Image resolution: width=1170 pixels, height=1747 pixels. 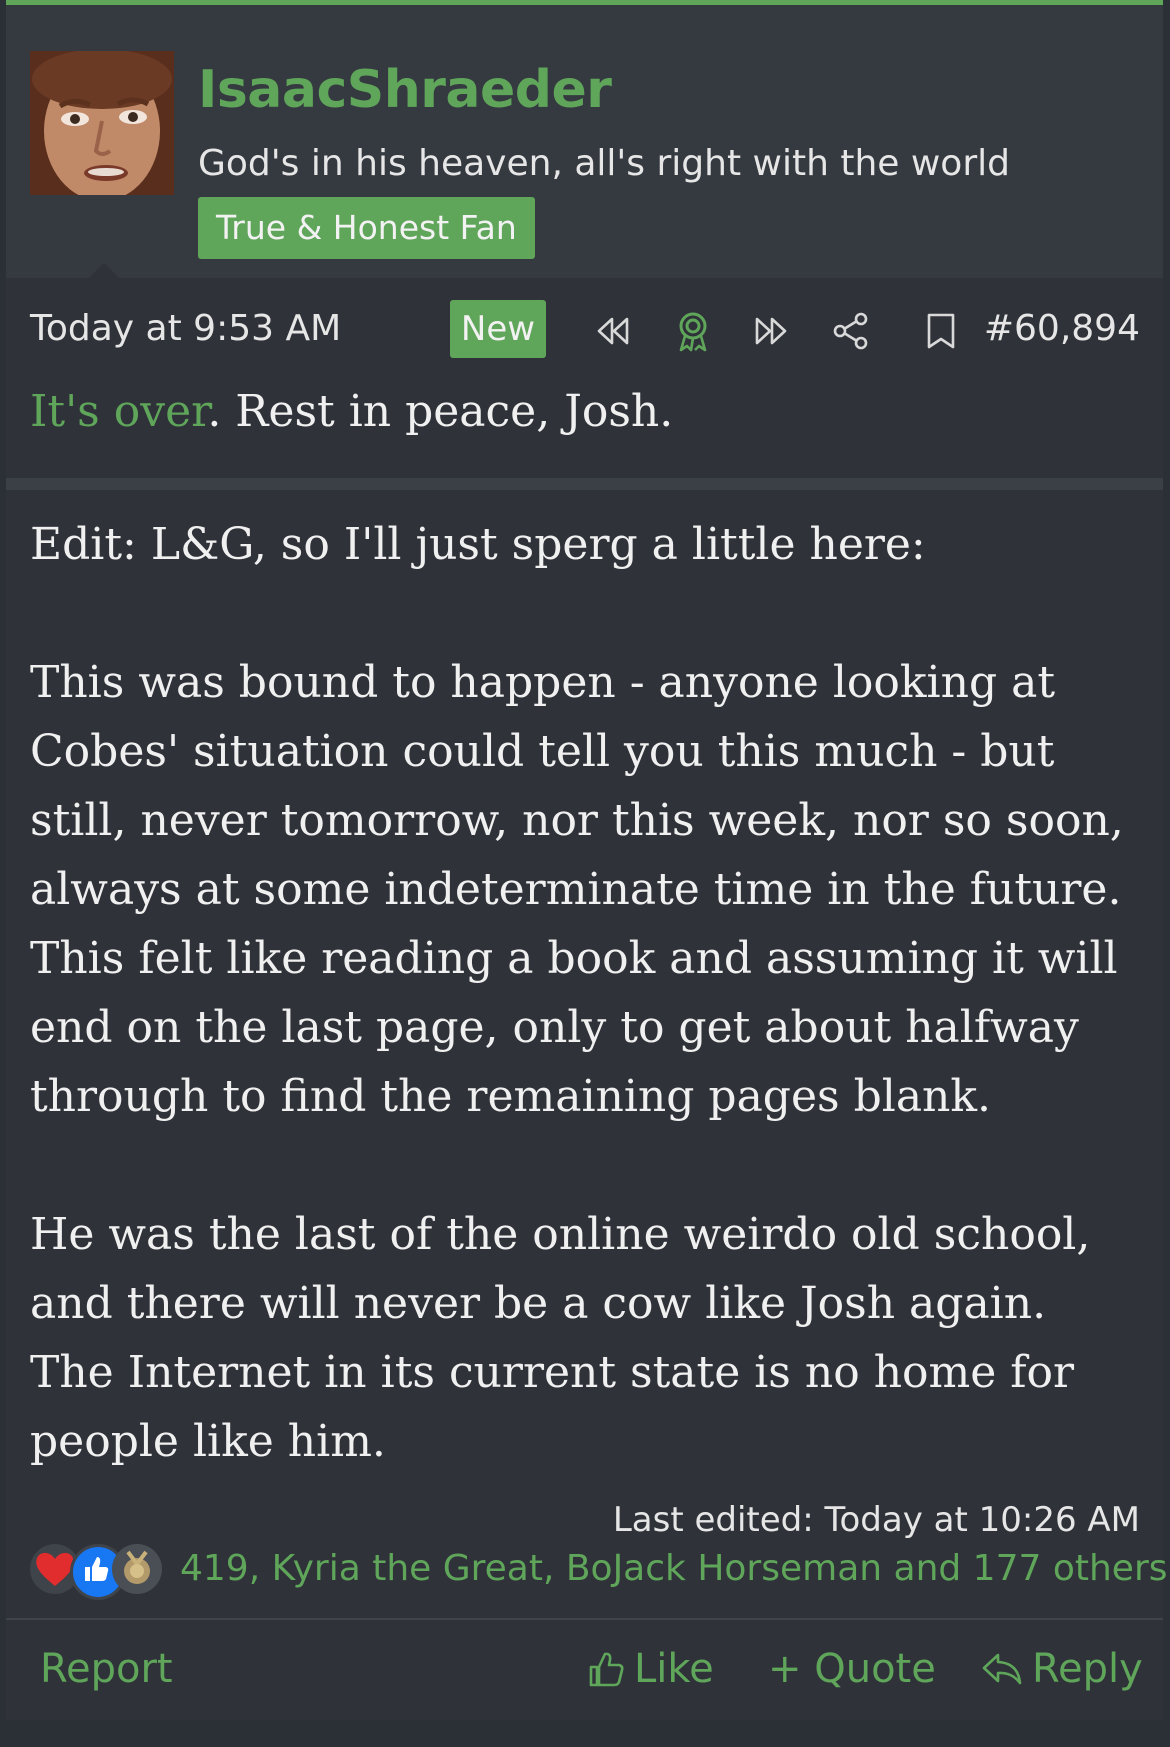 I want to click on award-icon, so click(x=693, y=331).